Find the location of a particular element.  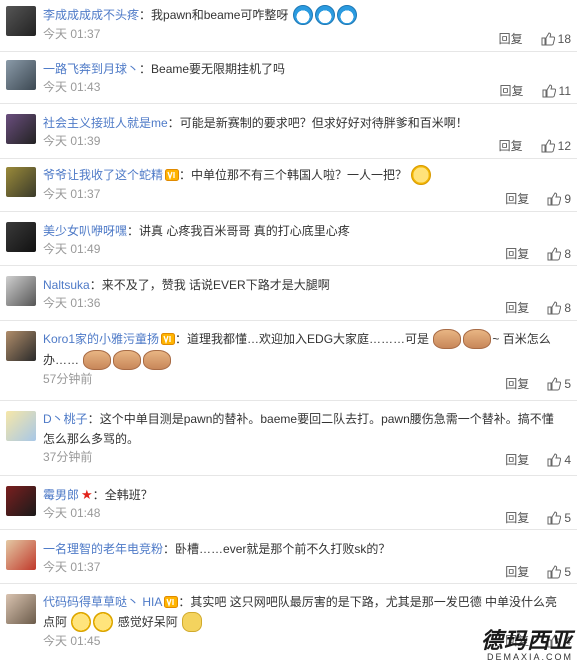

watermark-url: DEMAXIA.COM is located at coordinates (529, 657).